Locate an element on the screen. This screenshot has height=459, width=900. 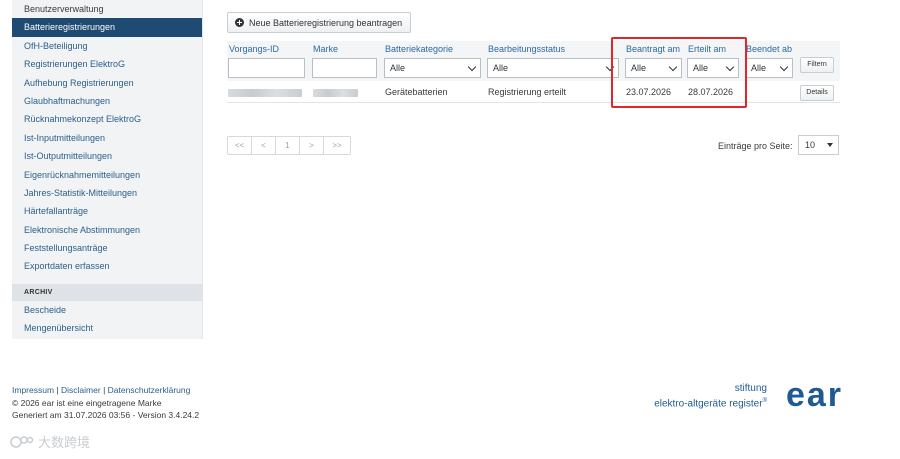
sidebar-item-exportdaten-erfassen: Exportdaten erfassen is located at coordinates (107, 266).